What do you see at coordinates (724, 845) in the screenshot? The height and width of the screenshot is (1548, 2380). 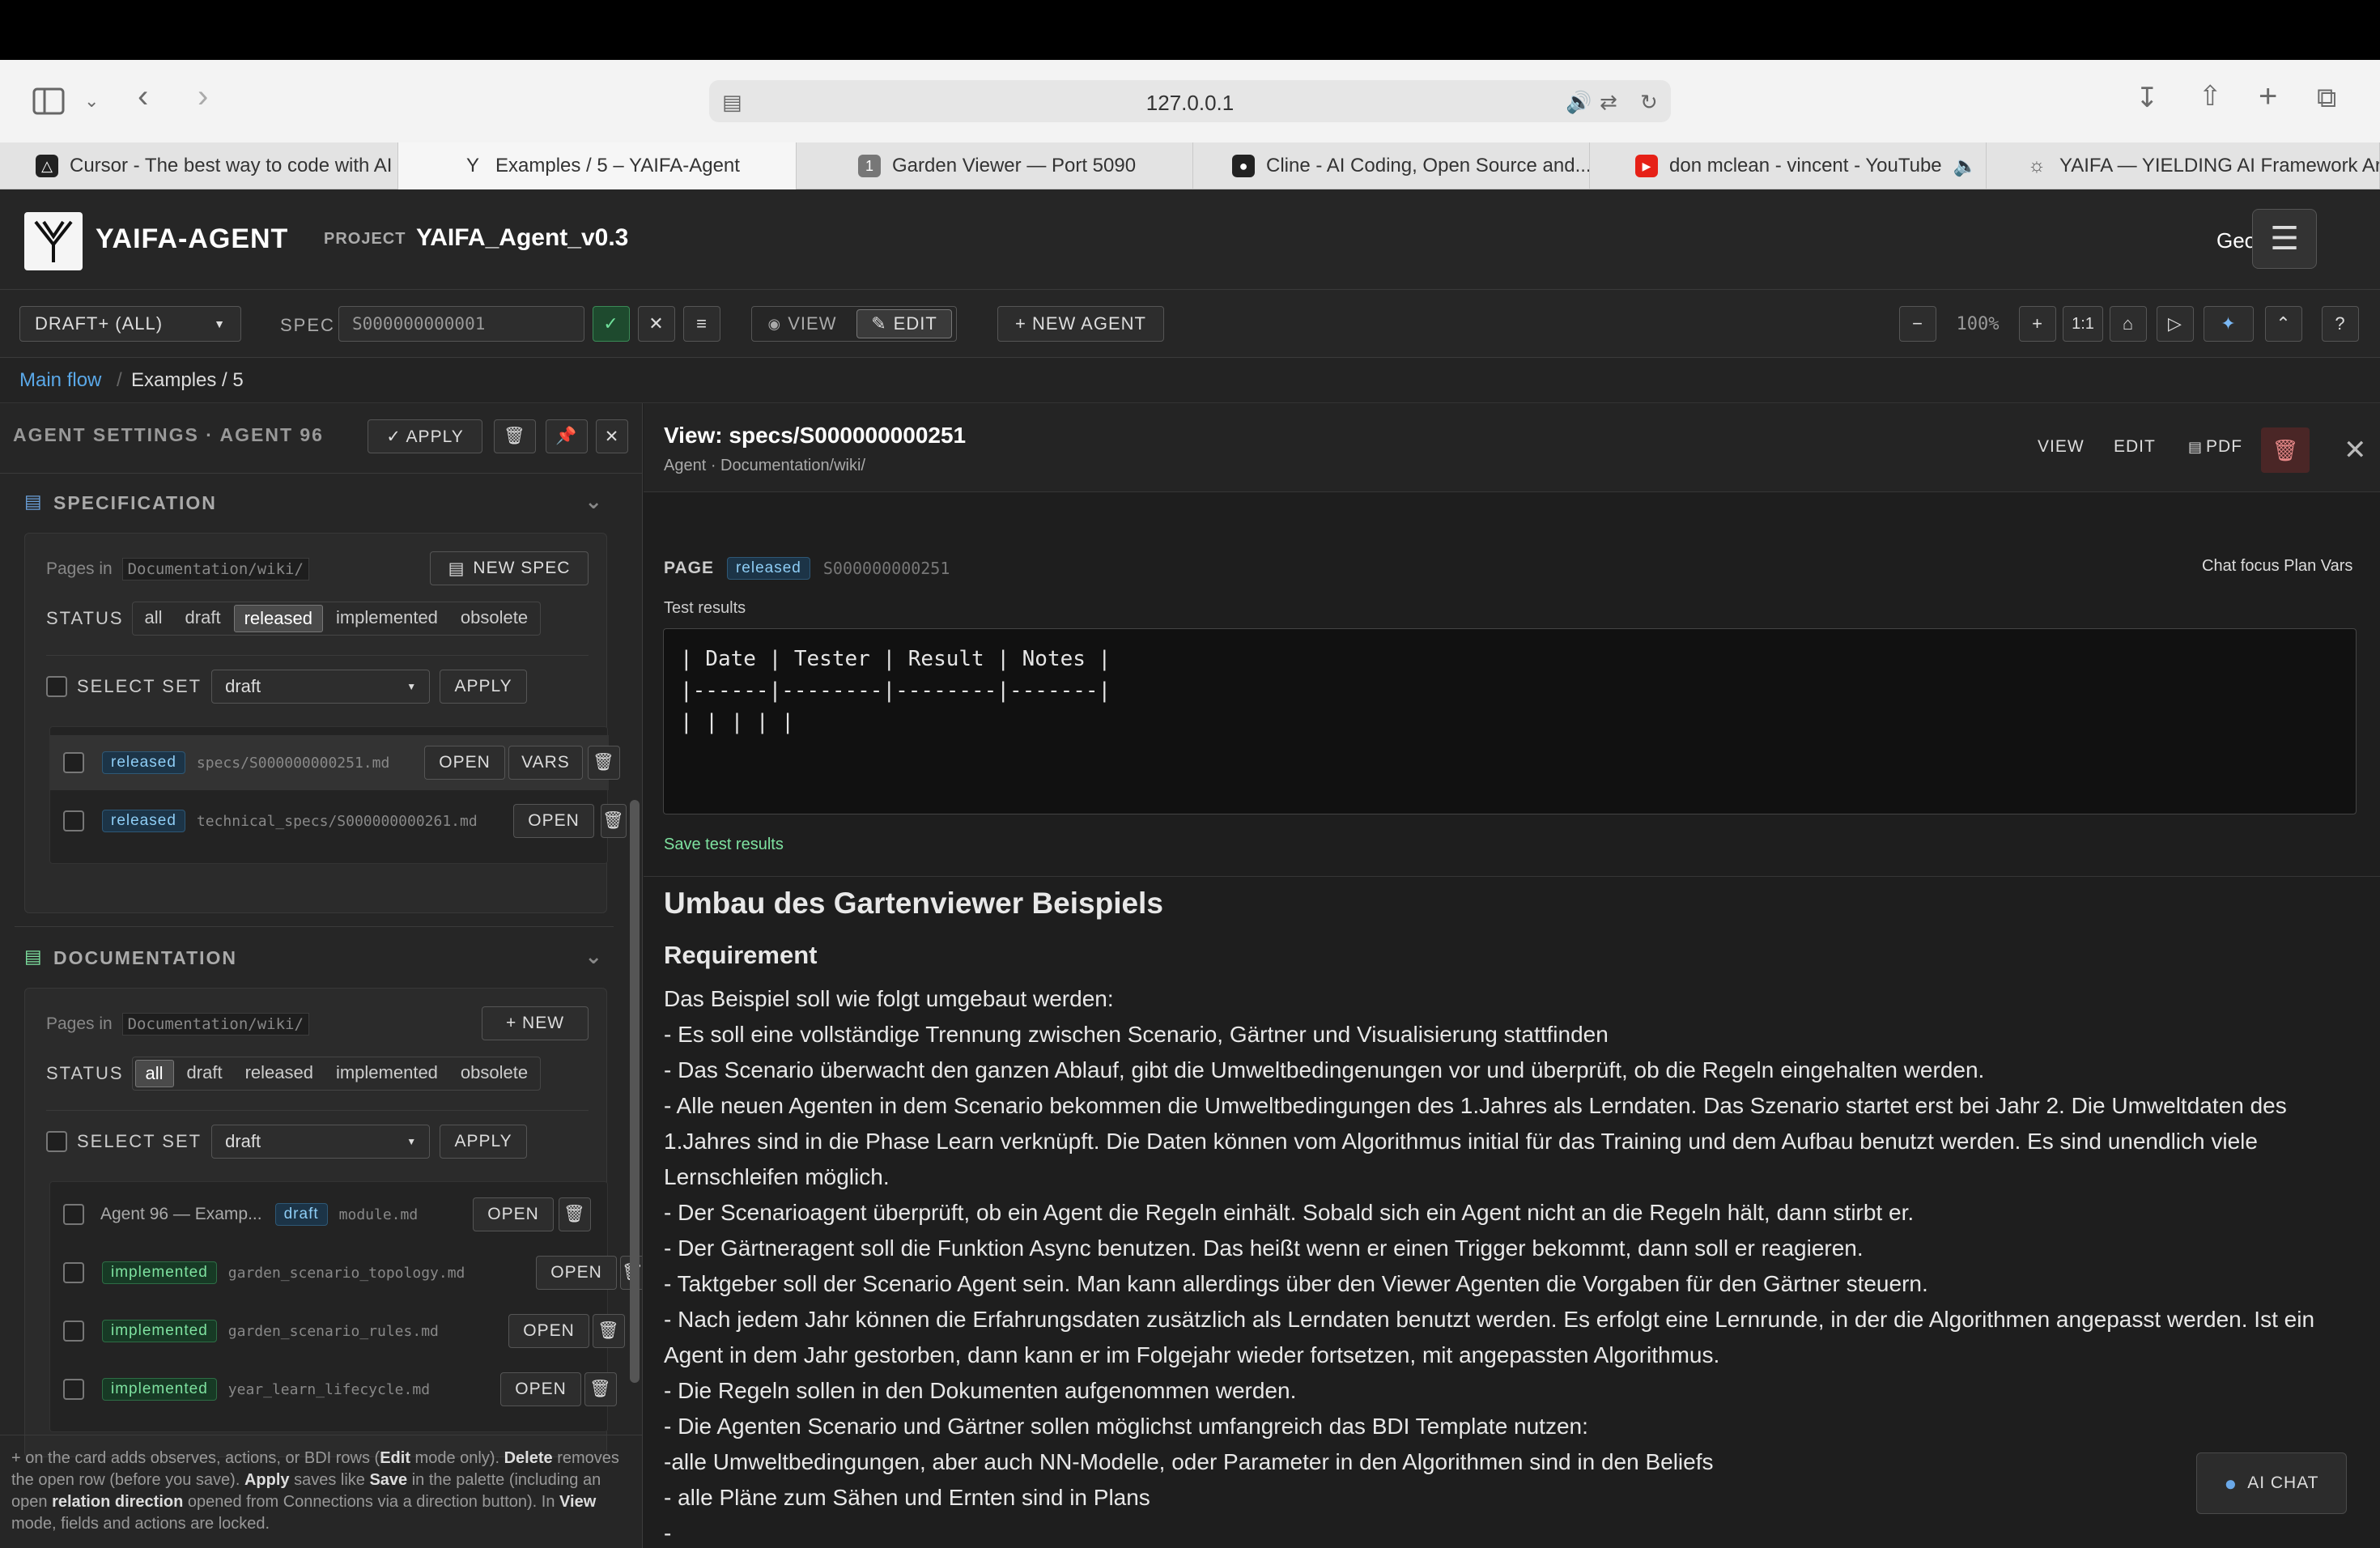 I see `save-test-results-link: Save test results` at bounding box center [724, 845].